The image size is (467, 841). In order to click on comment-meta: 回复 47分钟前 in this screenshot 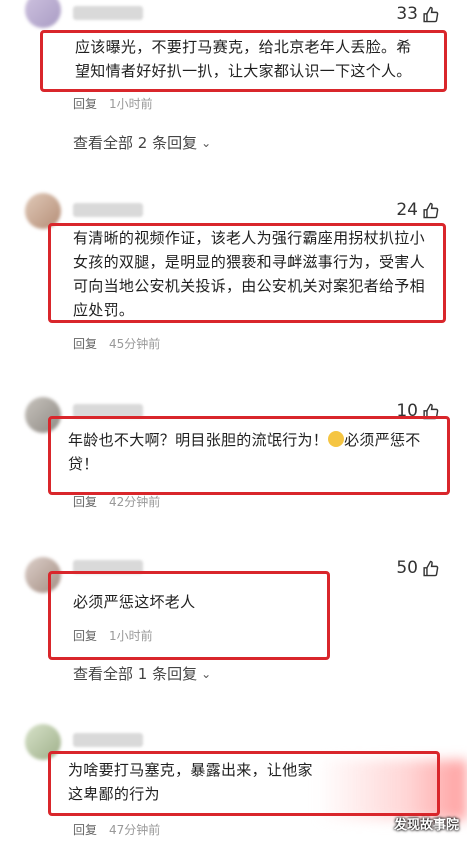, I will do `click(116, 829)`.